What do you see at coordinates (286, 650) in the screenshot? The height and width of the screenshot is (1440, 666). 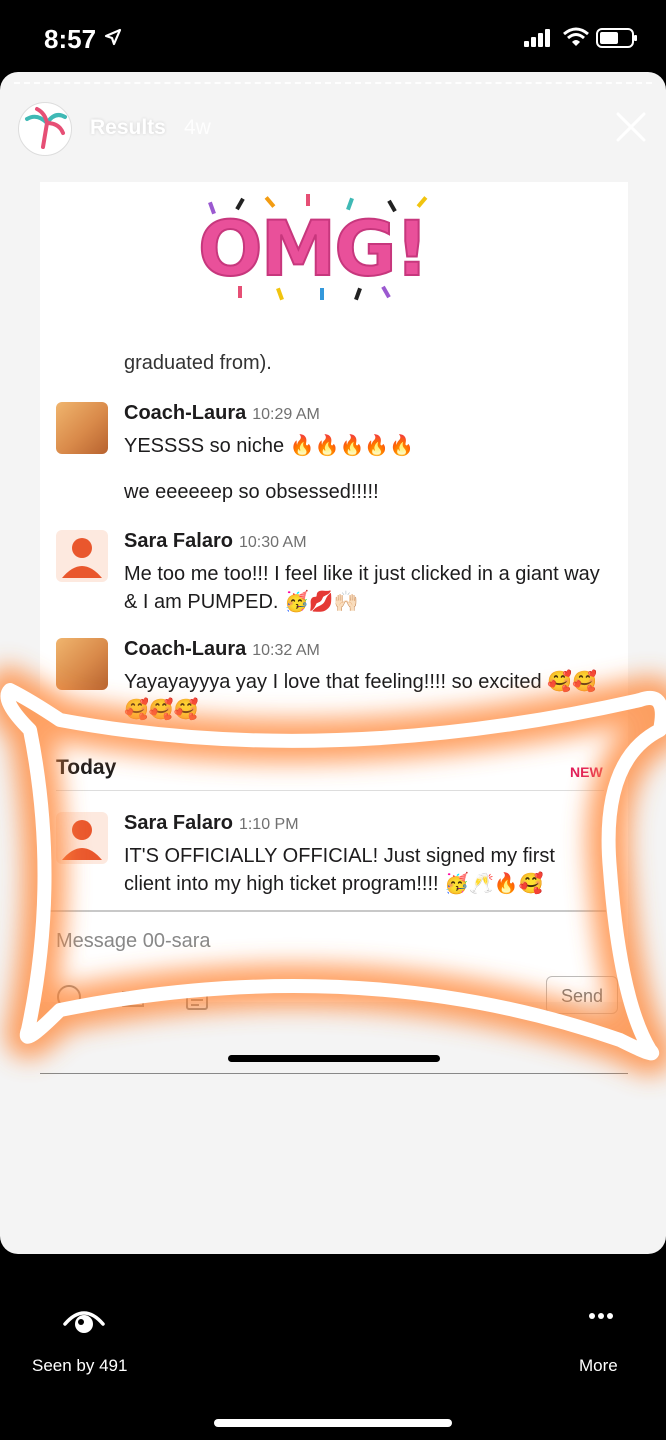 I see `message-time: 10:32 AM` at bounding box center [286, 650].